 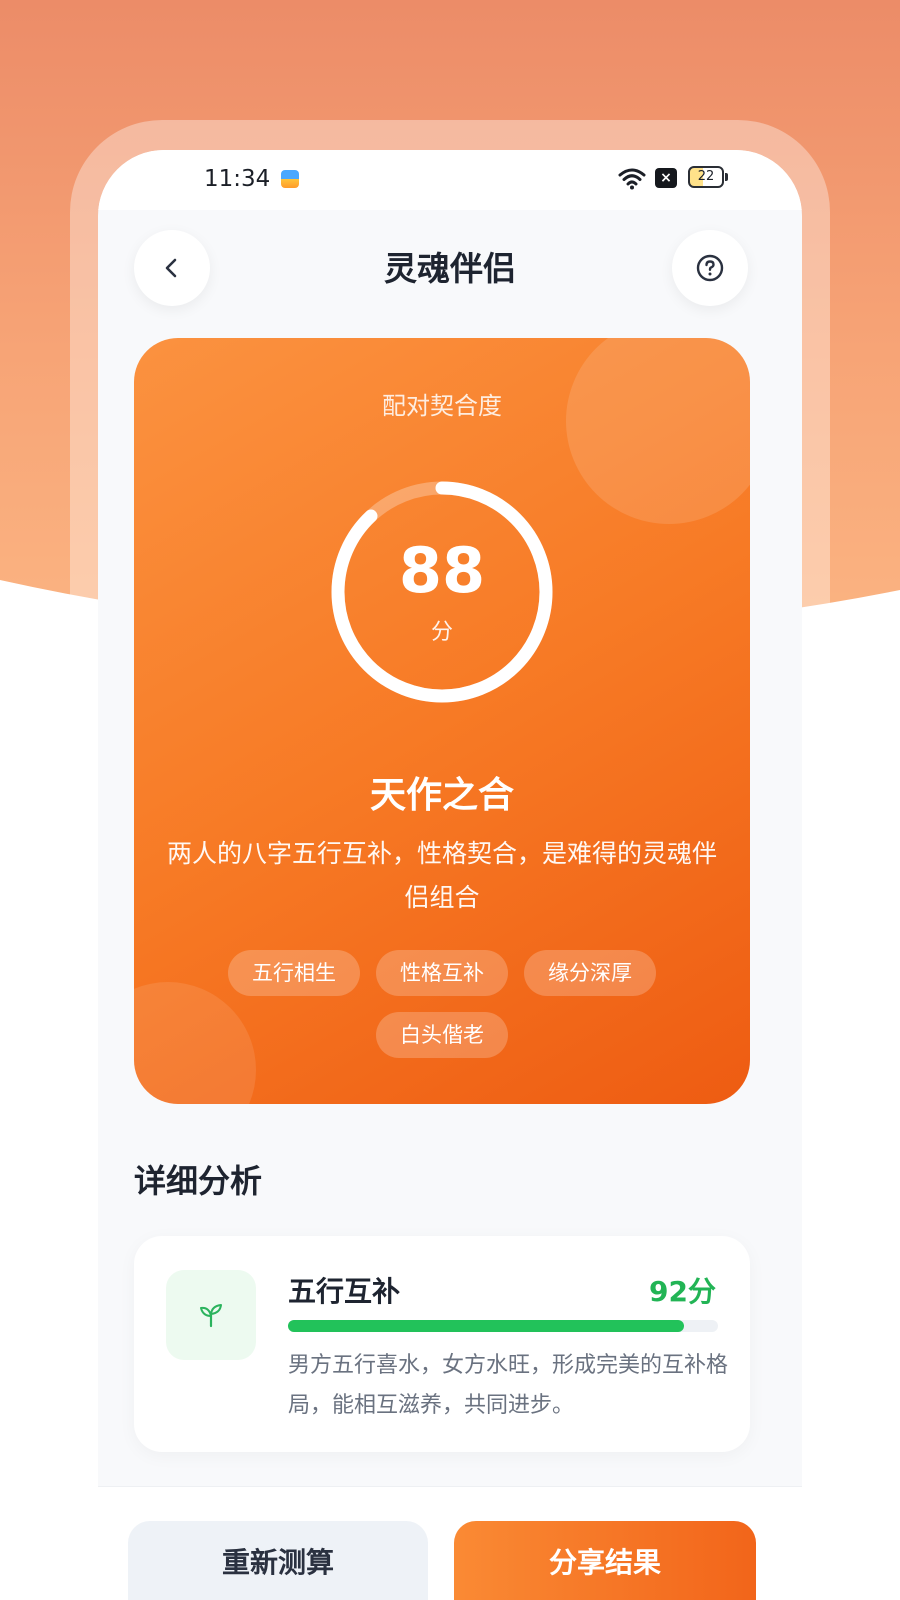 I want to click on sprout-icon, so click(x=211, y=1316).